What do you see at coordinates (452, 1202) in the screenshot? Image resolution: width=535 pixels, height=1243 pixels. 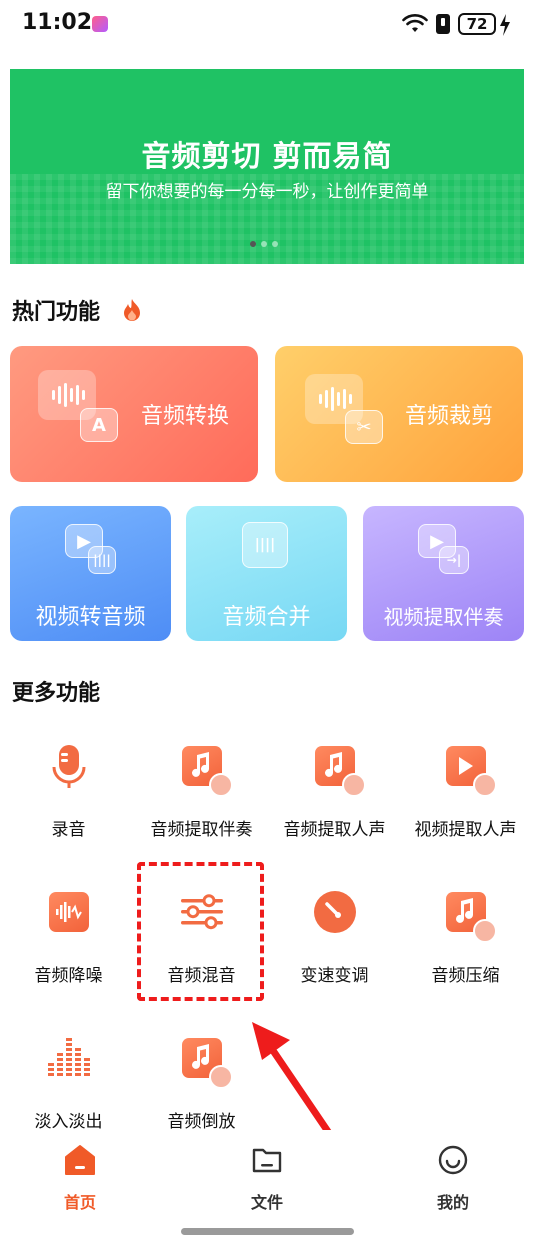 I see `nav-label: 我的` at bounding box center [452, 1202].